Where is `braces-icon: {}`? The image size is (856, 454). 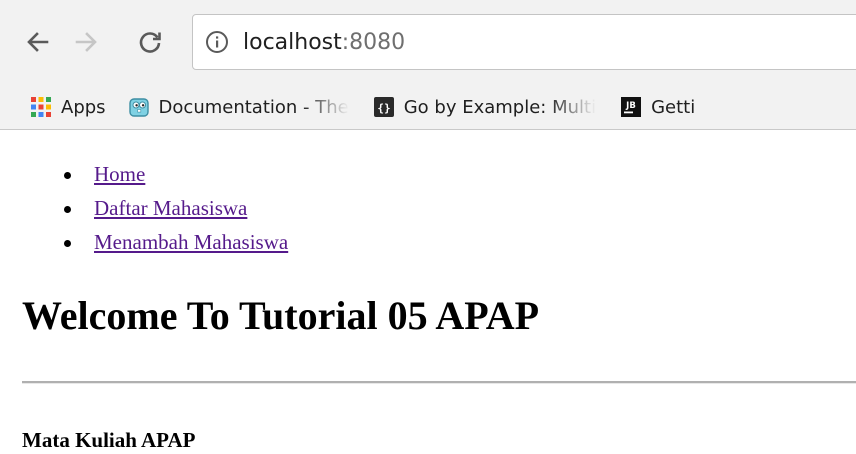
braces-icon: {} is located at coordinates (383, 107).